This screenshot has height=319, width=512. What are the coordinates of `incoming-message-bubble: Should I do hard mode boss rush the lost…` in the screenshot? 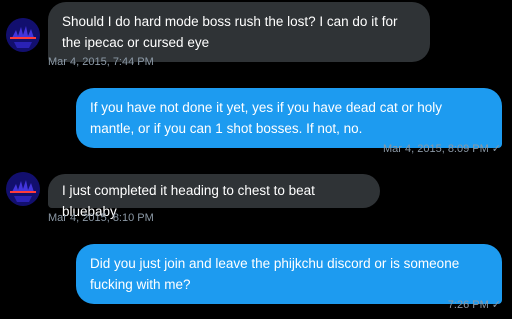 It's located at (239, 32).